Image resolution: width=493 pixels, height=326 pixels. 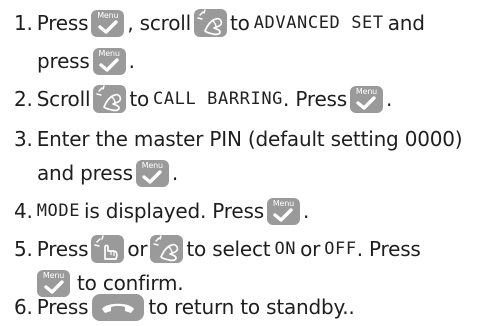 What do you see at coordinates (23, 249) in the screenshot?
I see `step-number: 5.` at bounding box center [23, 249].